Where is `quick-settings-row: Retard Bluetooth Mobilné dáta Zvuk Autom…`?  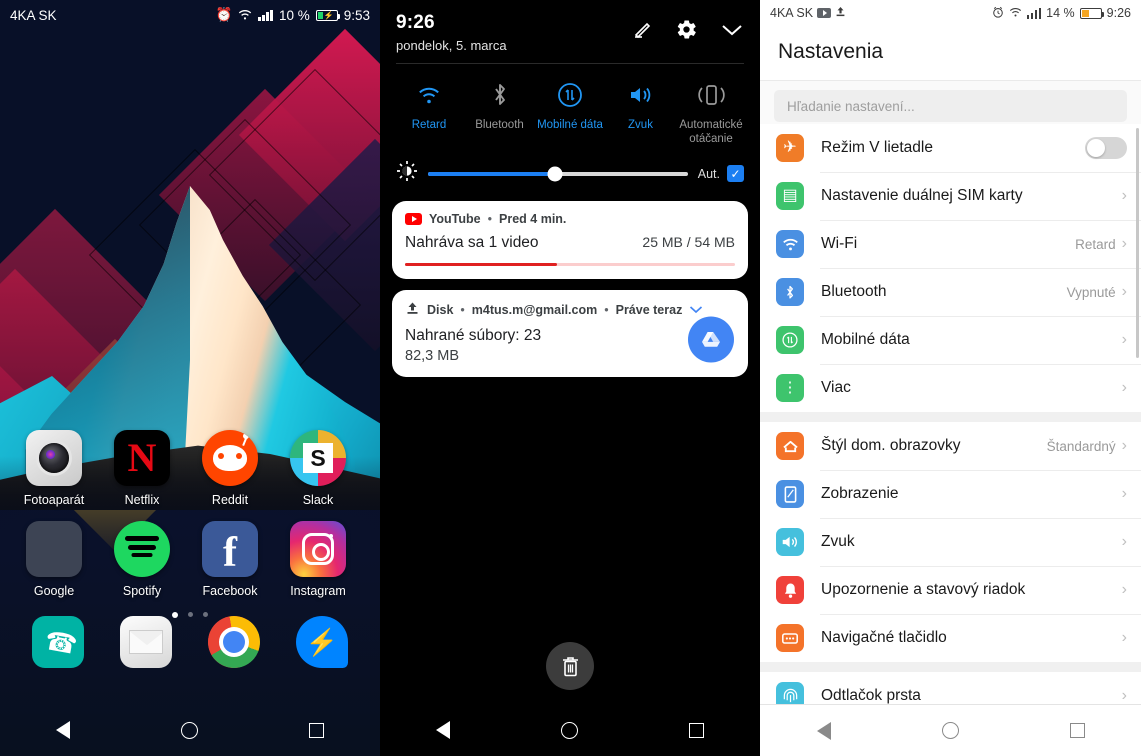 quick-settings-row: Retard Bluetooth Mobilné dáta Zvuk Autom… is located at coordinates (570, 105).